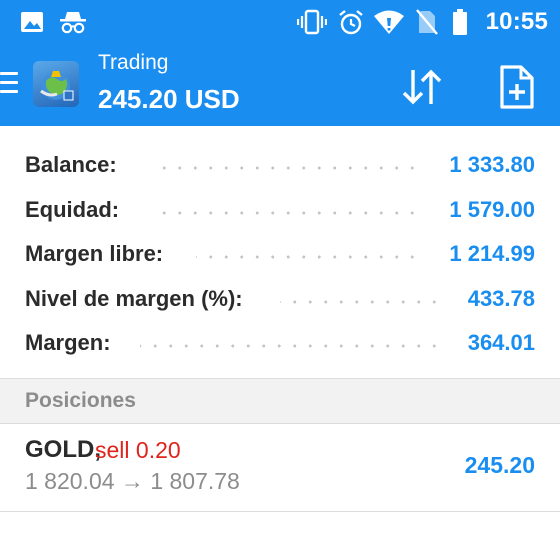  I want to click on account-profit: 245.20 USD, so click(169, 99).